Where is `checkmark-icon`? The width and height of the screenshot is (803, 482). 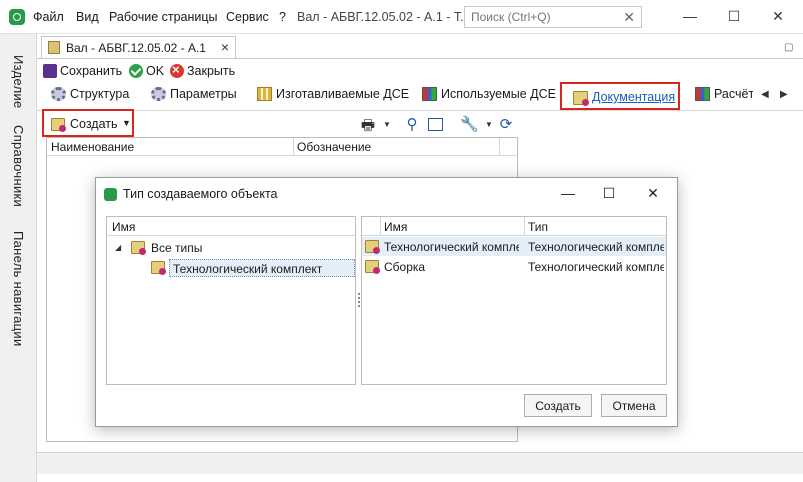
checkmark-icon is located at coordinates (136, 71).